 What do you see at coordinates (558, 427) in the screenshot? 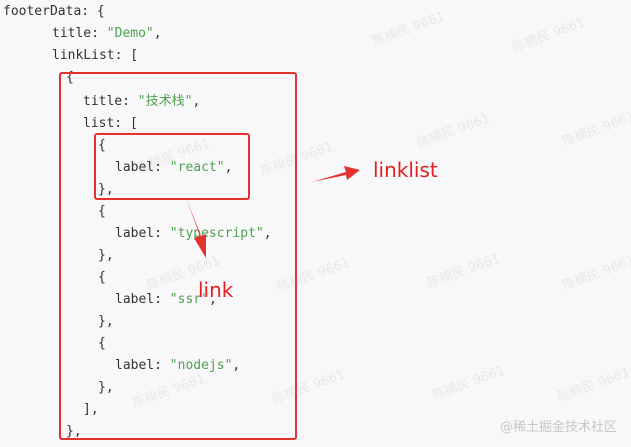
I see `brand-watermark: @稀土掘金技术社区` at bounding box center [558, 427].